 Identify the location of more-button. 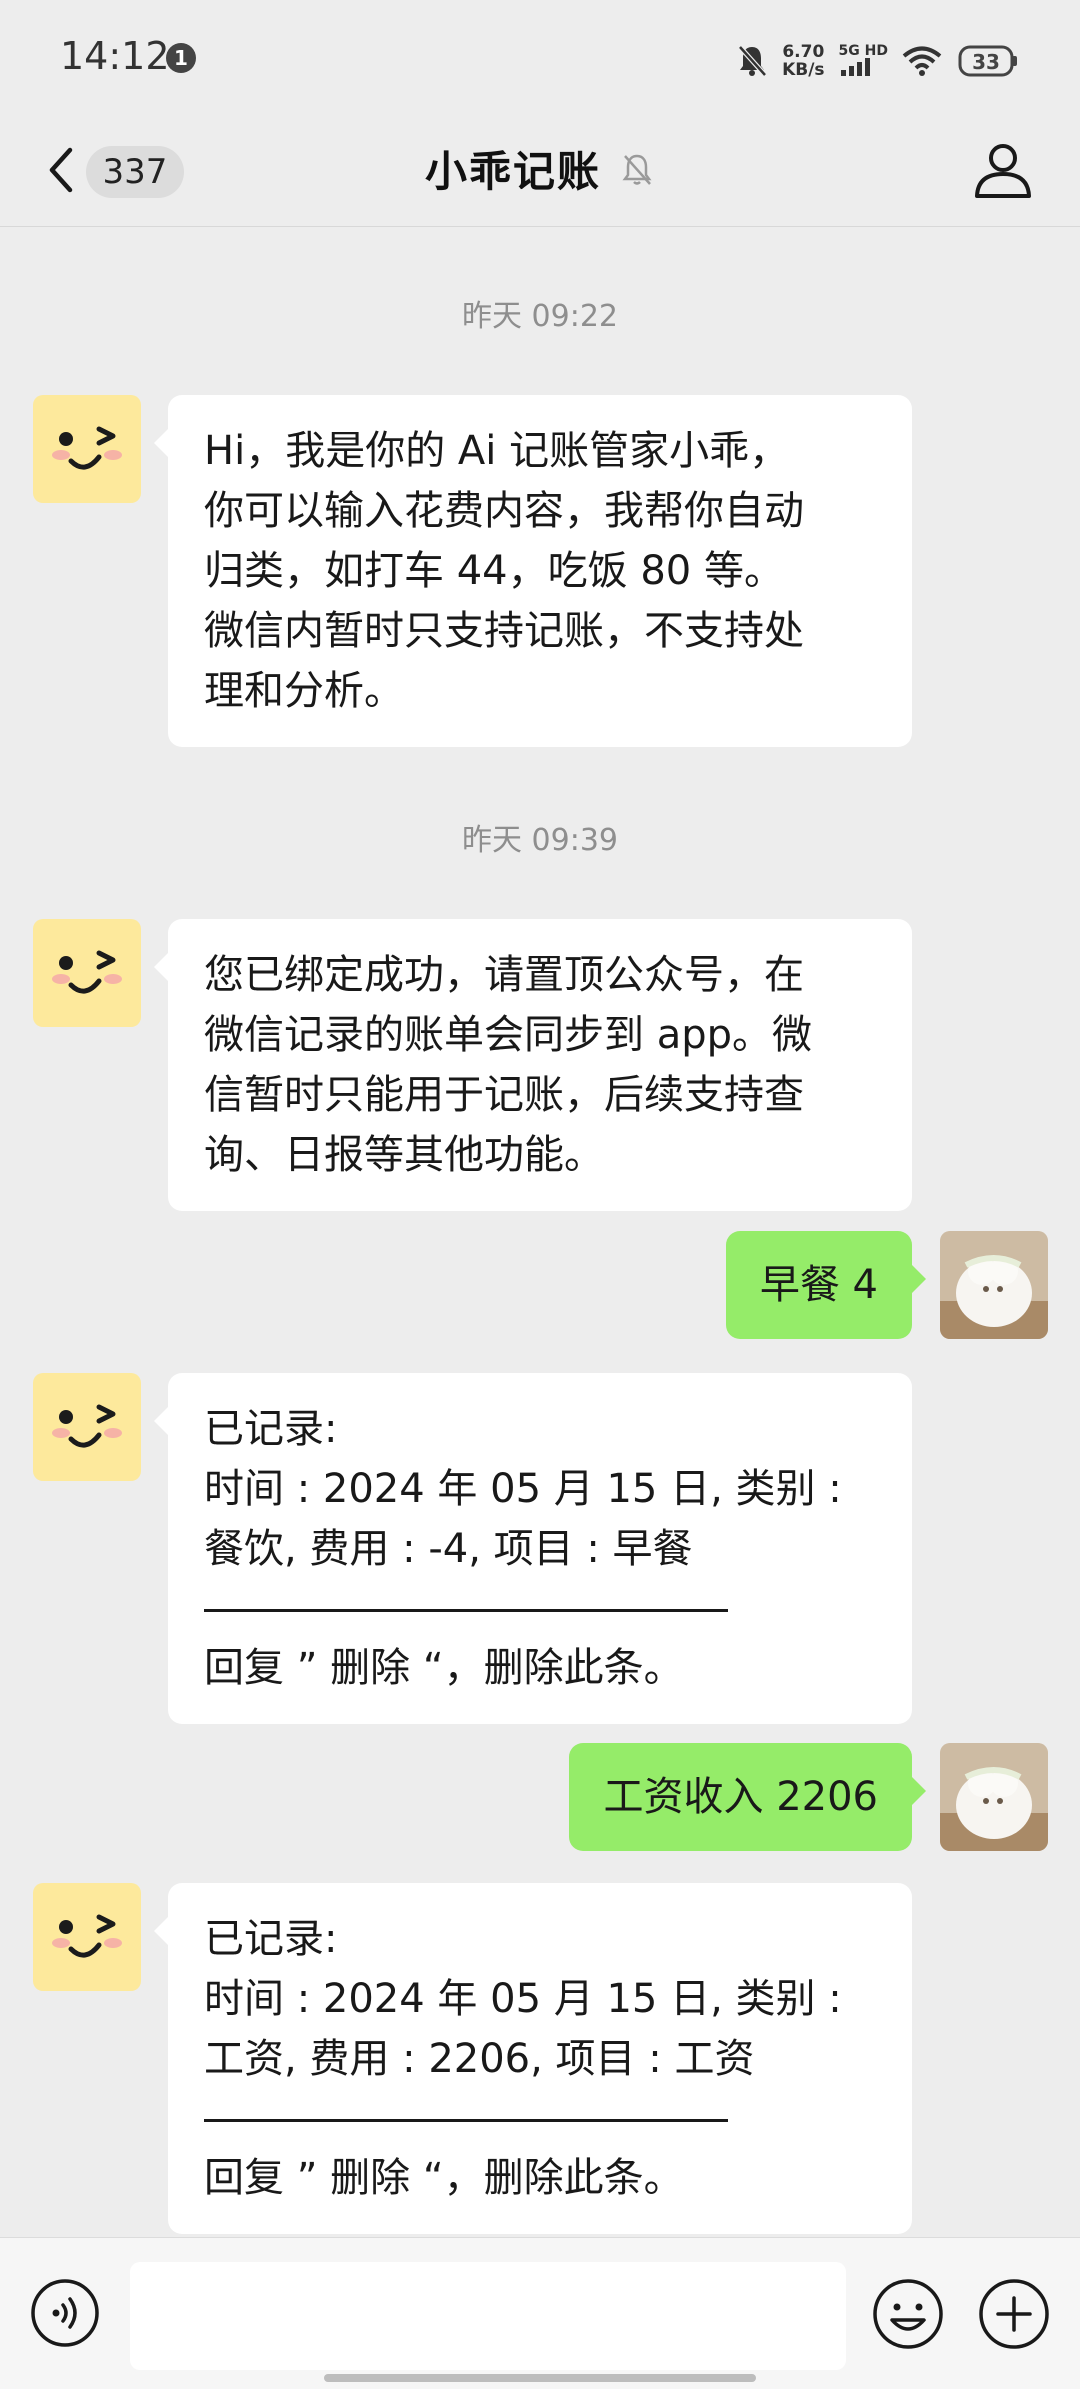
(1014, 2314).